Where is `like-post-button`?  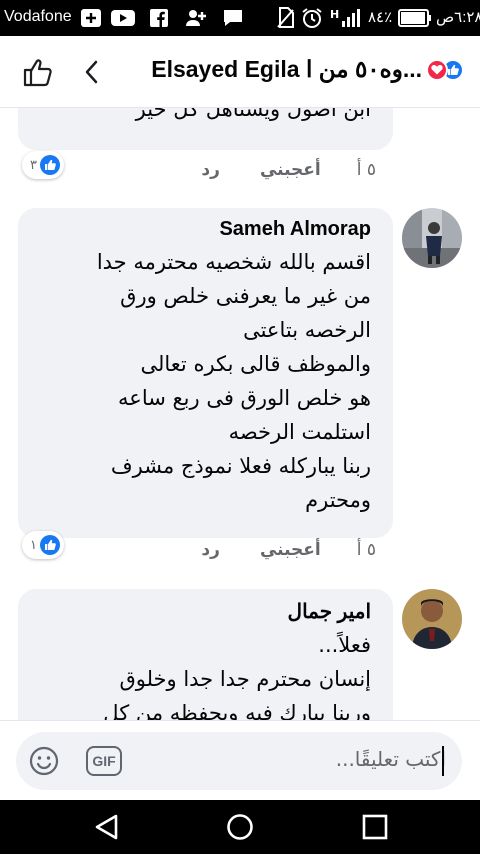 like-post-button is located at coordinates (38, 72).